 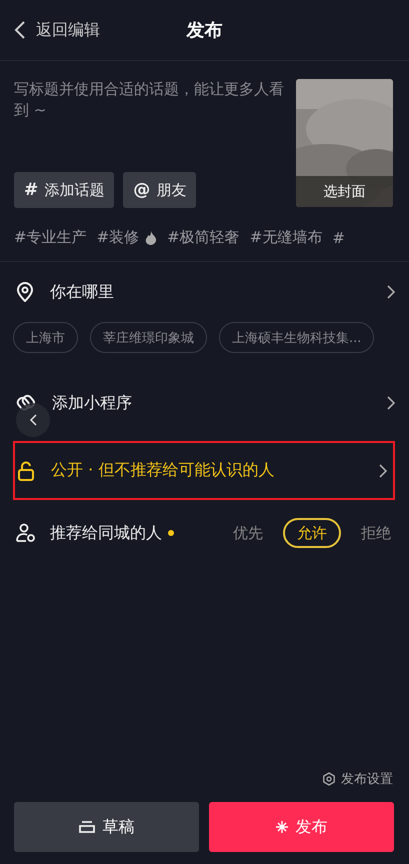 What do you see at coordinates (45, 337) in the screenshot?
I see `location-chip: 上海市` at bounding box center [45, 337].